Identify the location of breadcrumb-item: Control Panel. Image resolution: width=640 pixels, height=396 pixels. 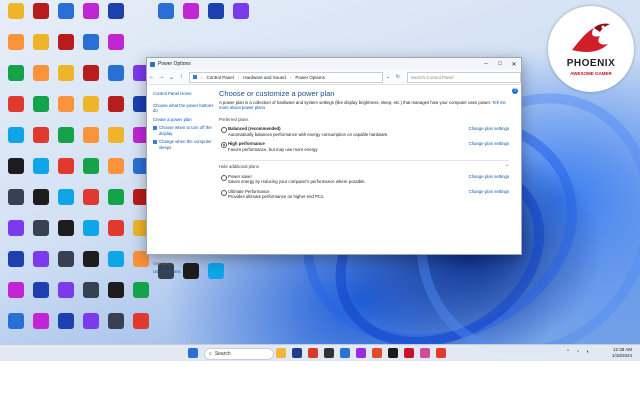
(220, 77).